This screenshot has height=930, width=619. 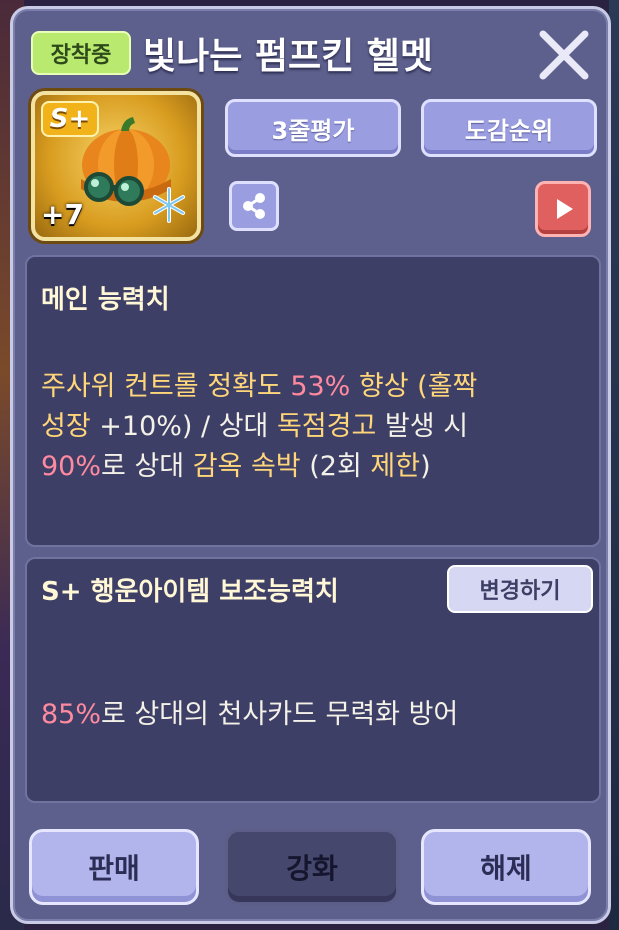 I want to click on rating-button: 3줄평가, so click(x=313, y=128).